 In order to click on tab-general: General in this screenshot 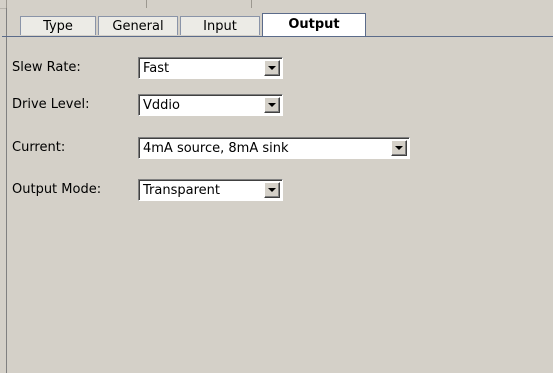, I will do `click(138, 25)`.